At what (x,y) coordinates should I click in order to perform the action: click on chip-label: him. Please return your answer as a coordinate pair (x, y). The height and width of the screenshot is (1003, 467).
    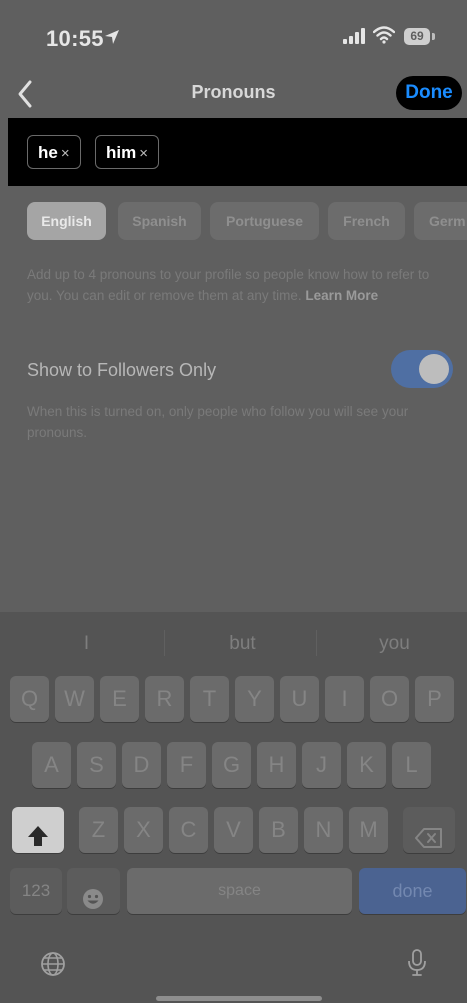
    Looking at the image, I should click on (121, 152).